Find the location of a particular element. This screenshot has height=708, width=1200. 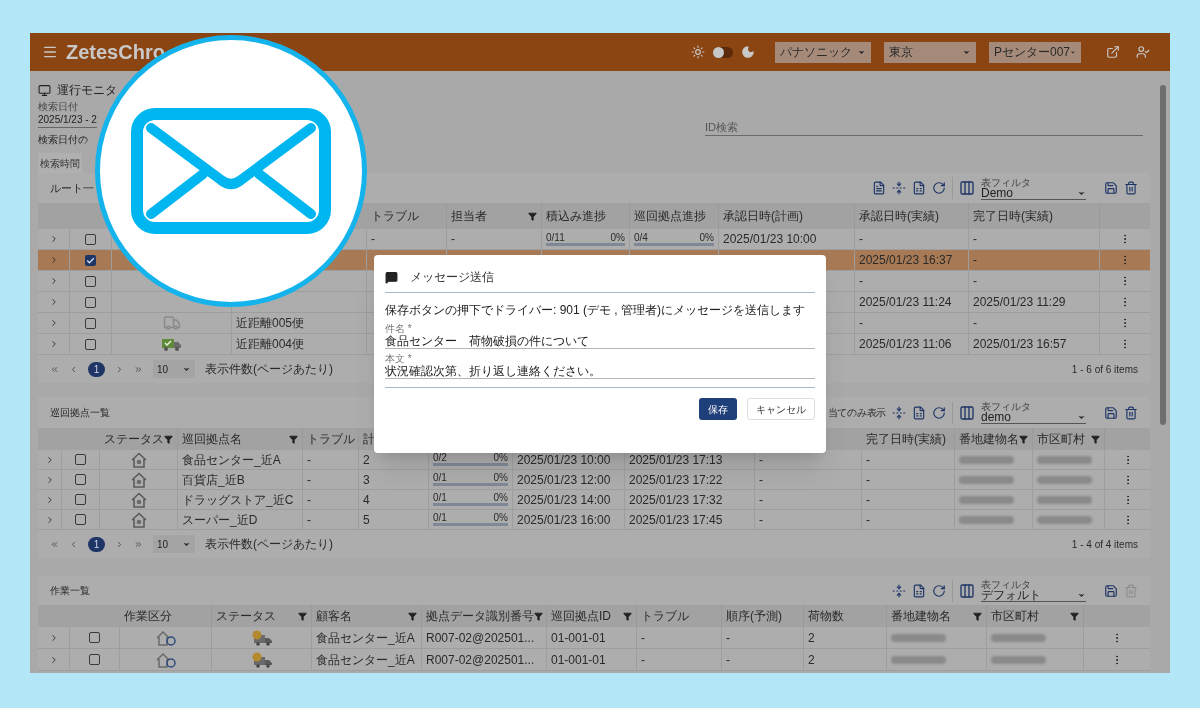

item-count: 1 - 6 of 6 items is located at coordinates (1104, 369).